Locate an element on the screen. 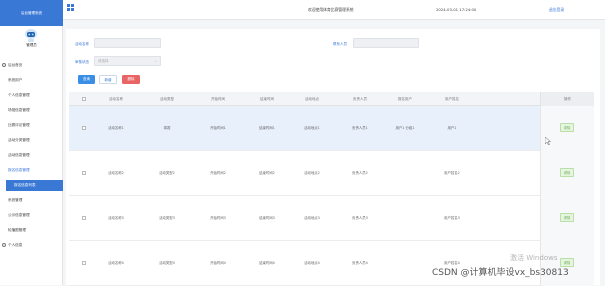 The width and height of the screenshot is (605, 286). select-all-checkbox is located at coordinates (84, 99).